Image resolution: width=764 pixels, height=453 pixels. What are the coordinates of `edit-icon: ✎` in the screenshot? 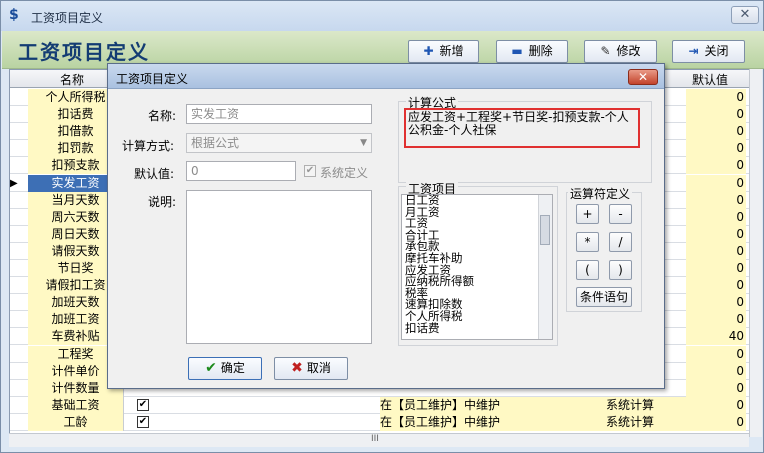 It's located at (605, 51).